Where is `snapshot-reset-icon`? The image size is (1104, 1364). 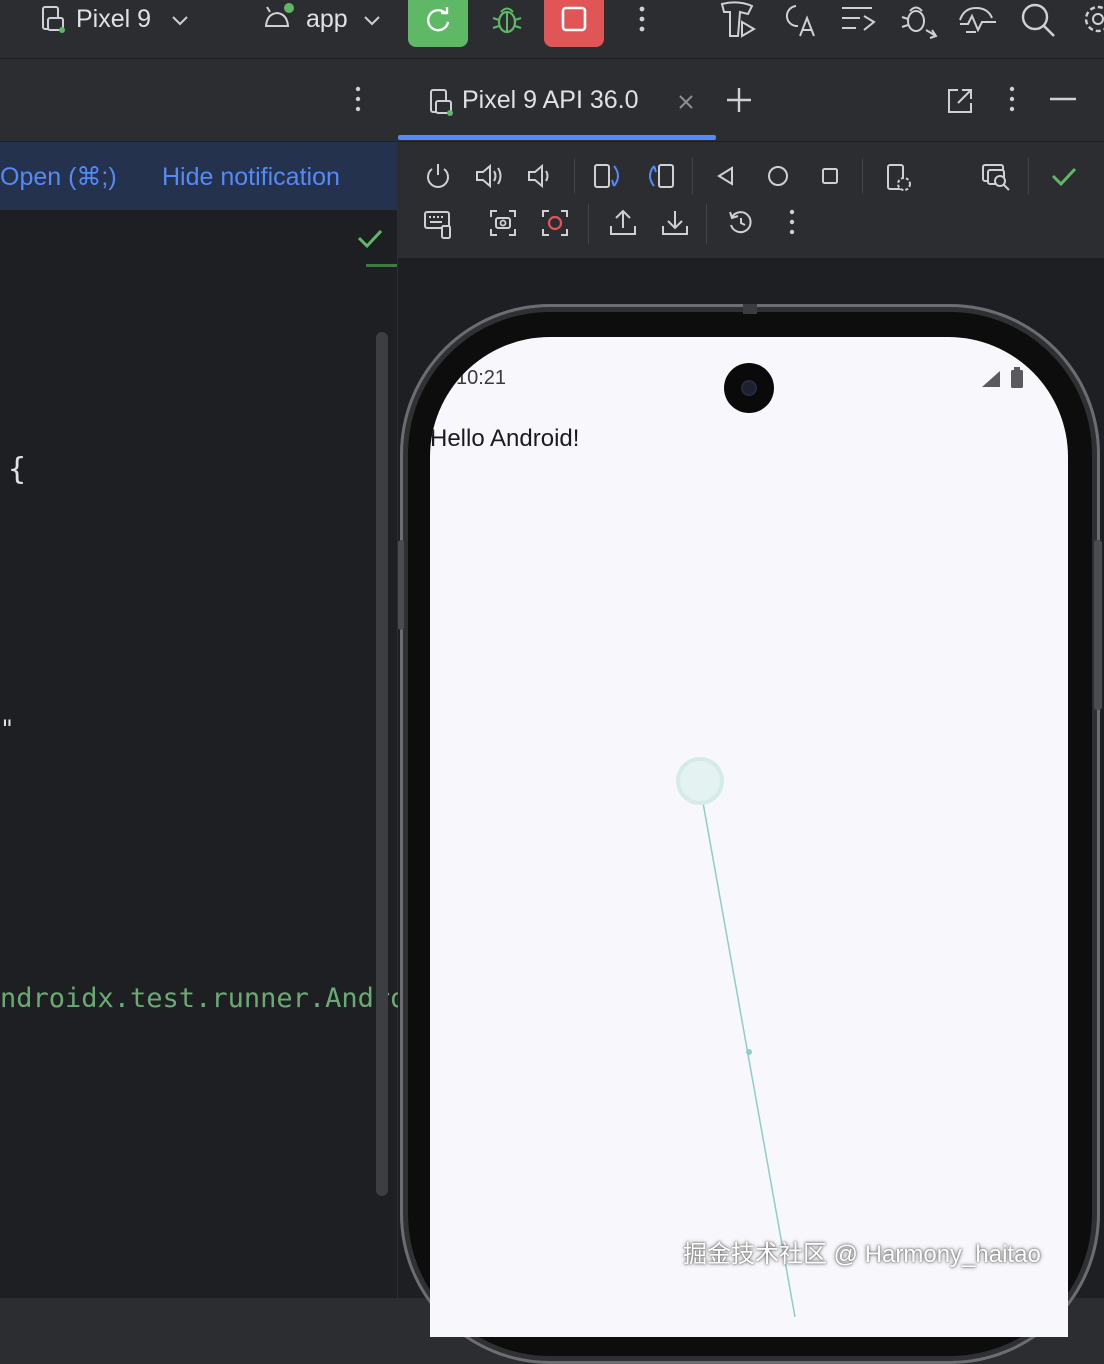
snapshot-reset-icon is located at coordinates (741, 223).